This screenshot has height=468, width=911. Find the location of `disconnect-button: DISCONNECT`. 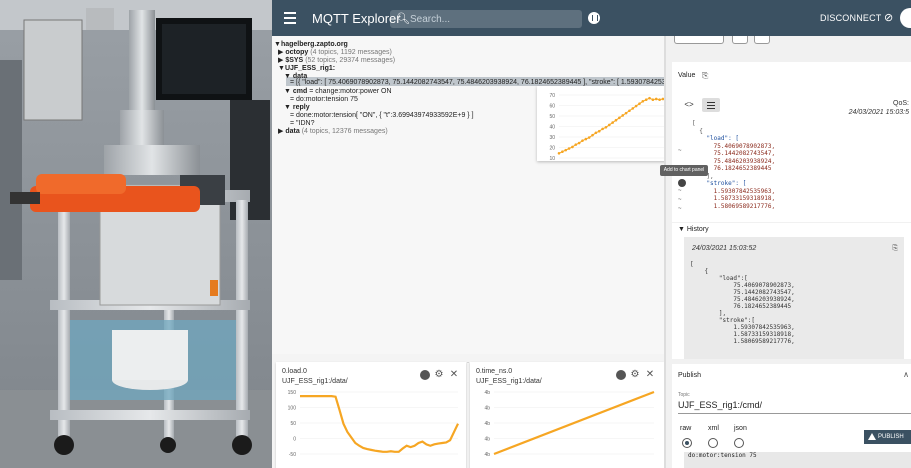

disconnect-button: DISCONNECT is located at coordinates (851, 18).